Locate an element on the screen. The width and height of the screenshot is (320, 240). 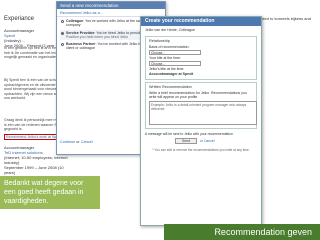
send-dialog-footer: Continue or Cancel is located at coordinates (76, 142).